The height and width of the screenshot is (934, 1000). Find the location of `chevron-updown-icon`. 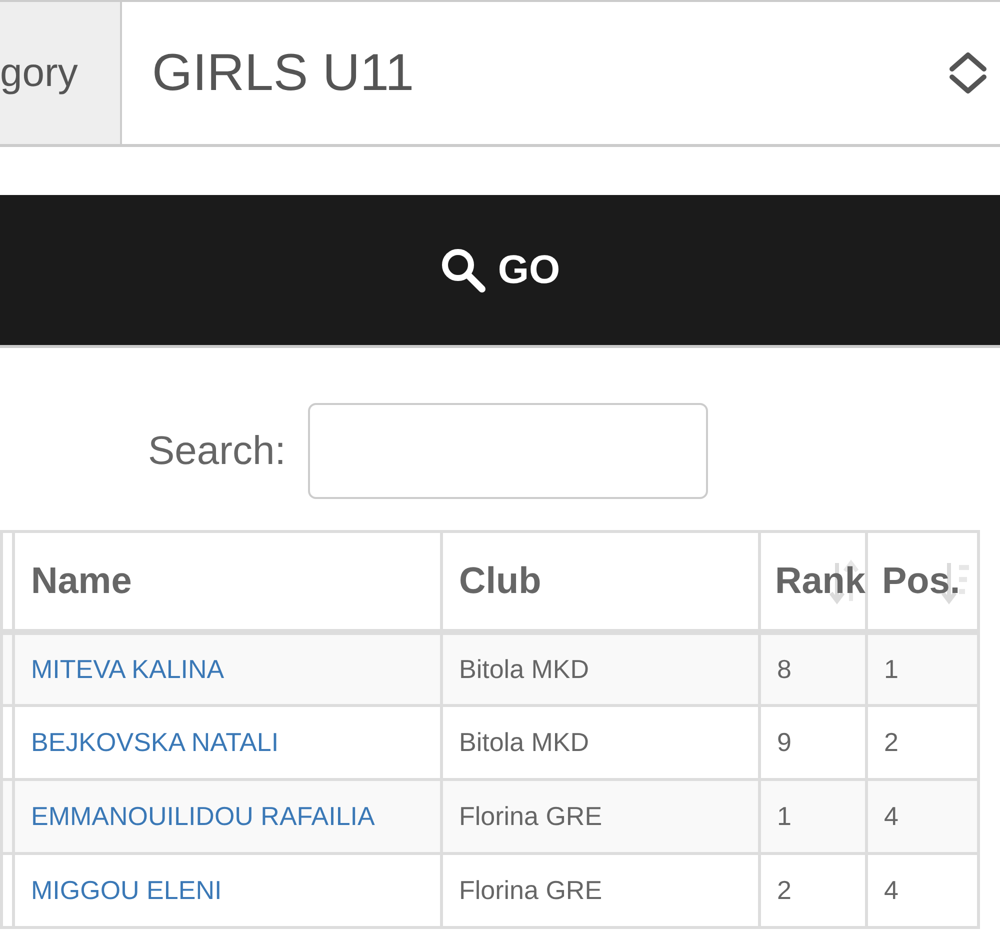

chevron-updown-icon is located at coordinates (968, 73).